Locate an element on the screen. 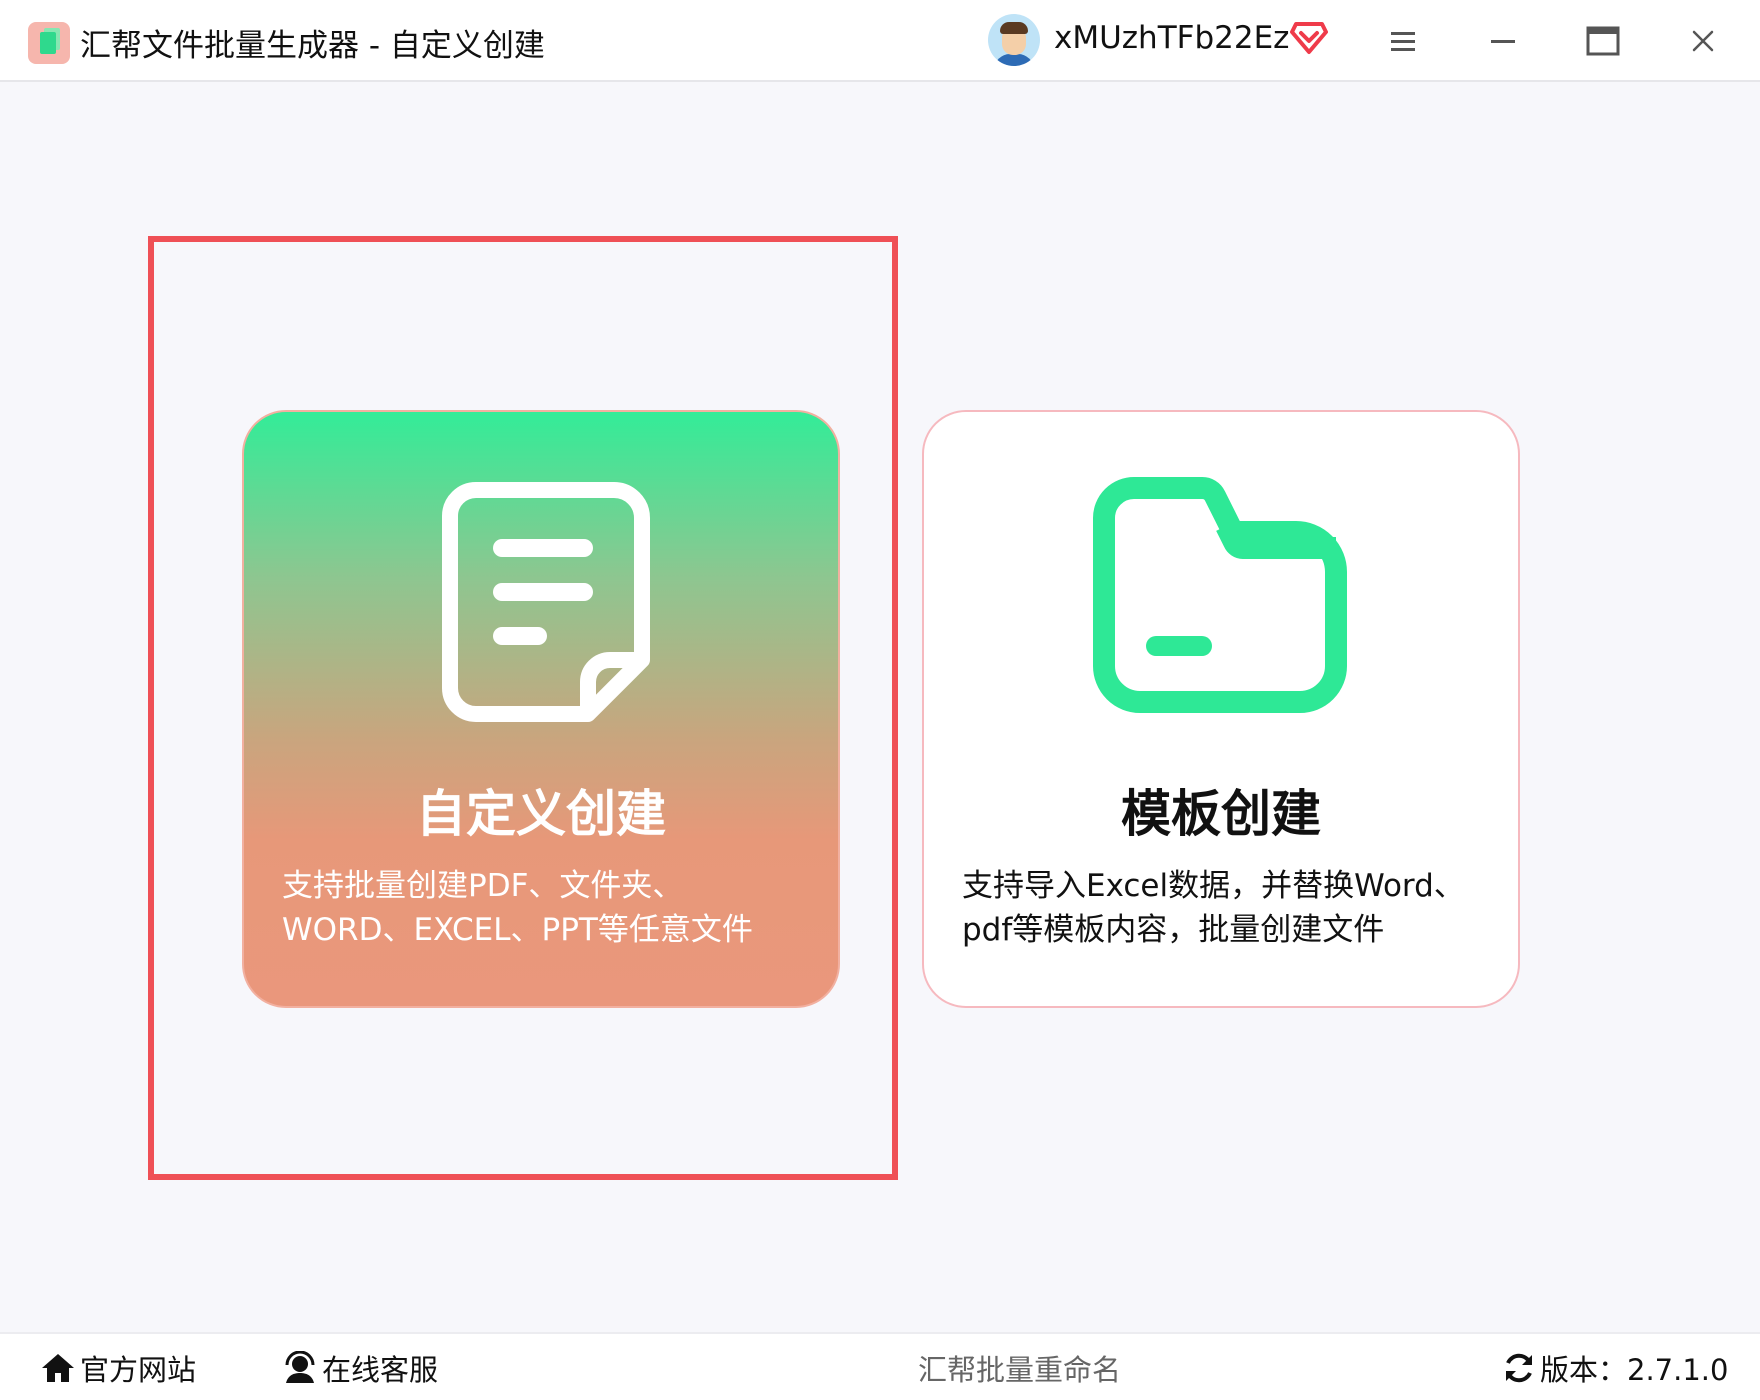  card-desc-line: 支持批量创建PDF、文件夹、 is located at coordinates (483, 886).